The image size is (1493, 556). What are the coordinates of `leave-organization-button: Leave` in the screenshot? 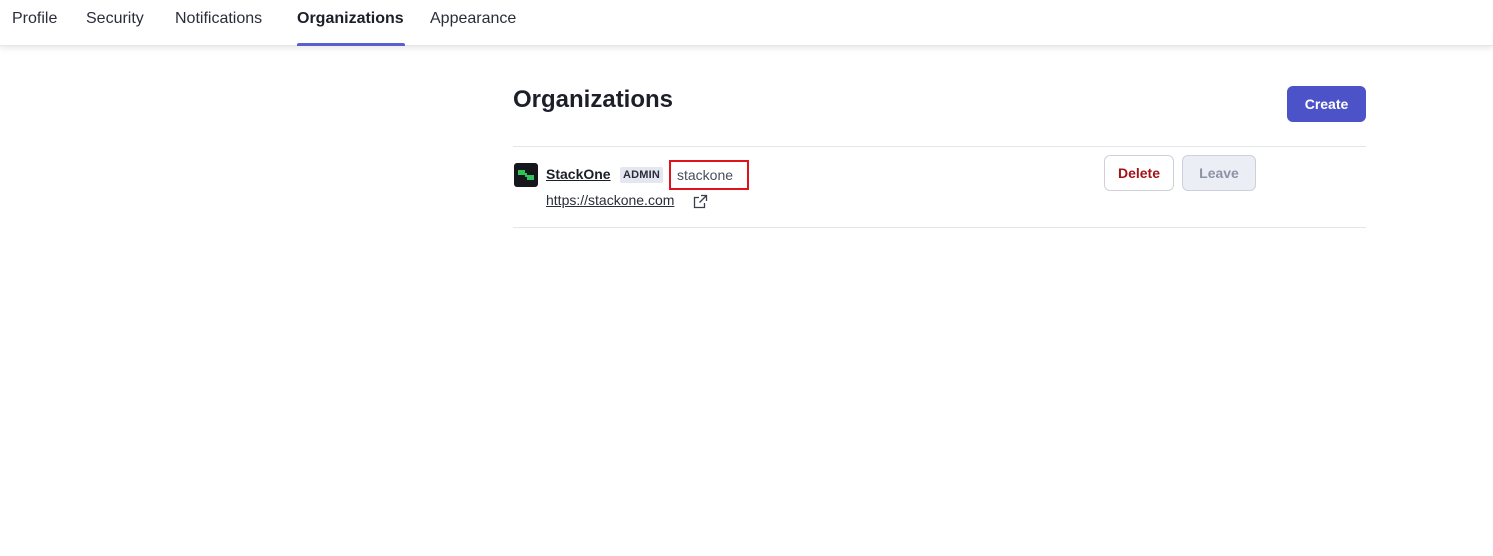 It's located at (1219, 173).